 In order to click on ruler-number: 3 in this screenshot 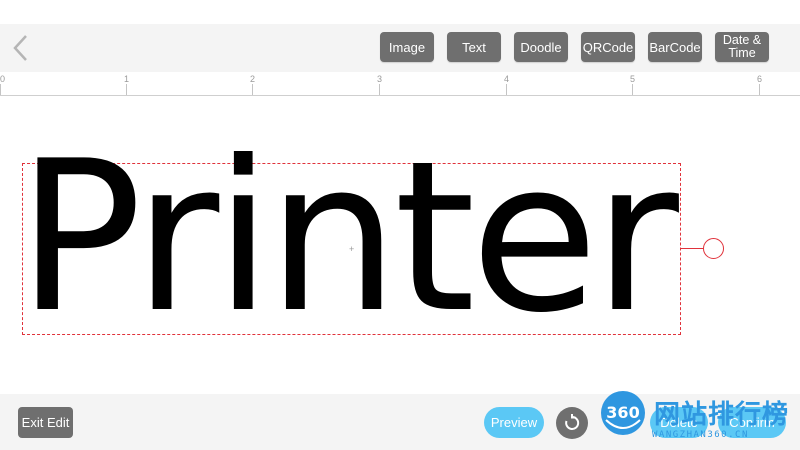, I will do `click(380, 79)`.